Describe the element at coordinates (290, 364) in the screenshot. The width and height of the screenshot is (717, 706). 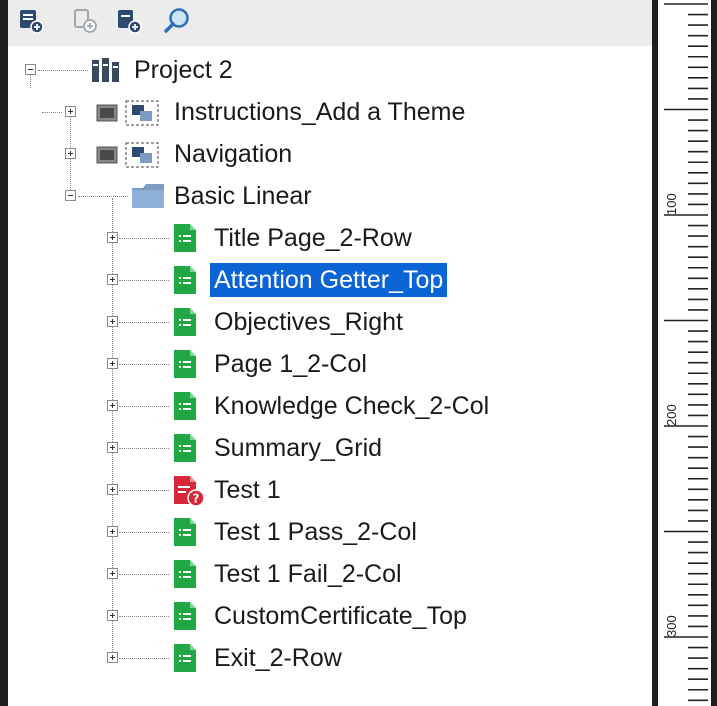
I see `tree-node-label: Page 1_2-Col` at that location.